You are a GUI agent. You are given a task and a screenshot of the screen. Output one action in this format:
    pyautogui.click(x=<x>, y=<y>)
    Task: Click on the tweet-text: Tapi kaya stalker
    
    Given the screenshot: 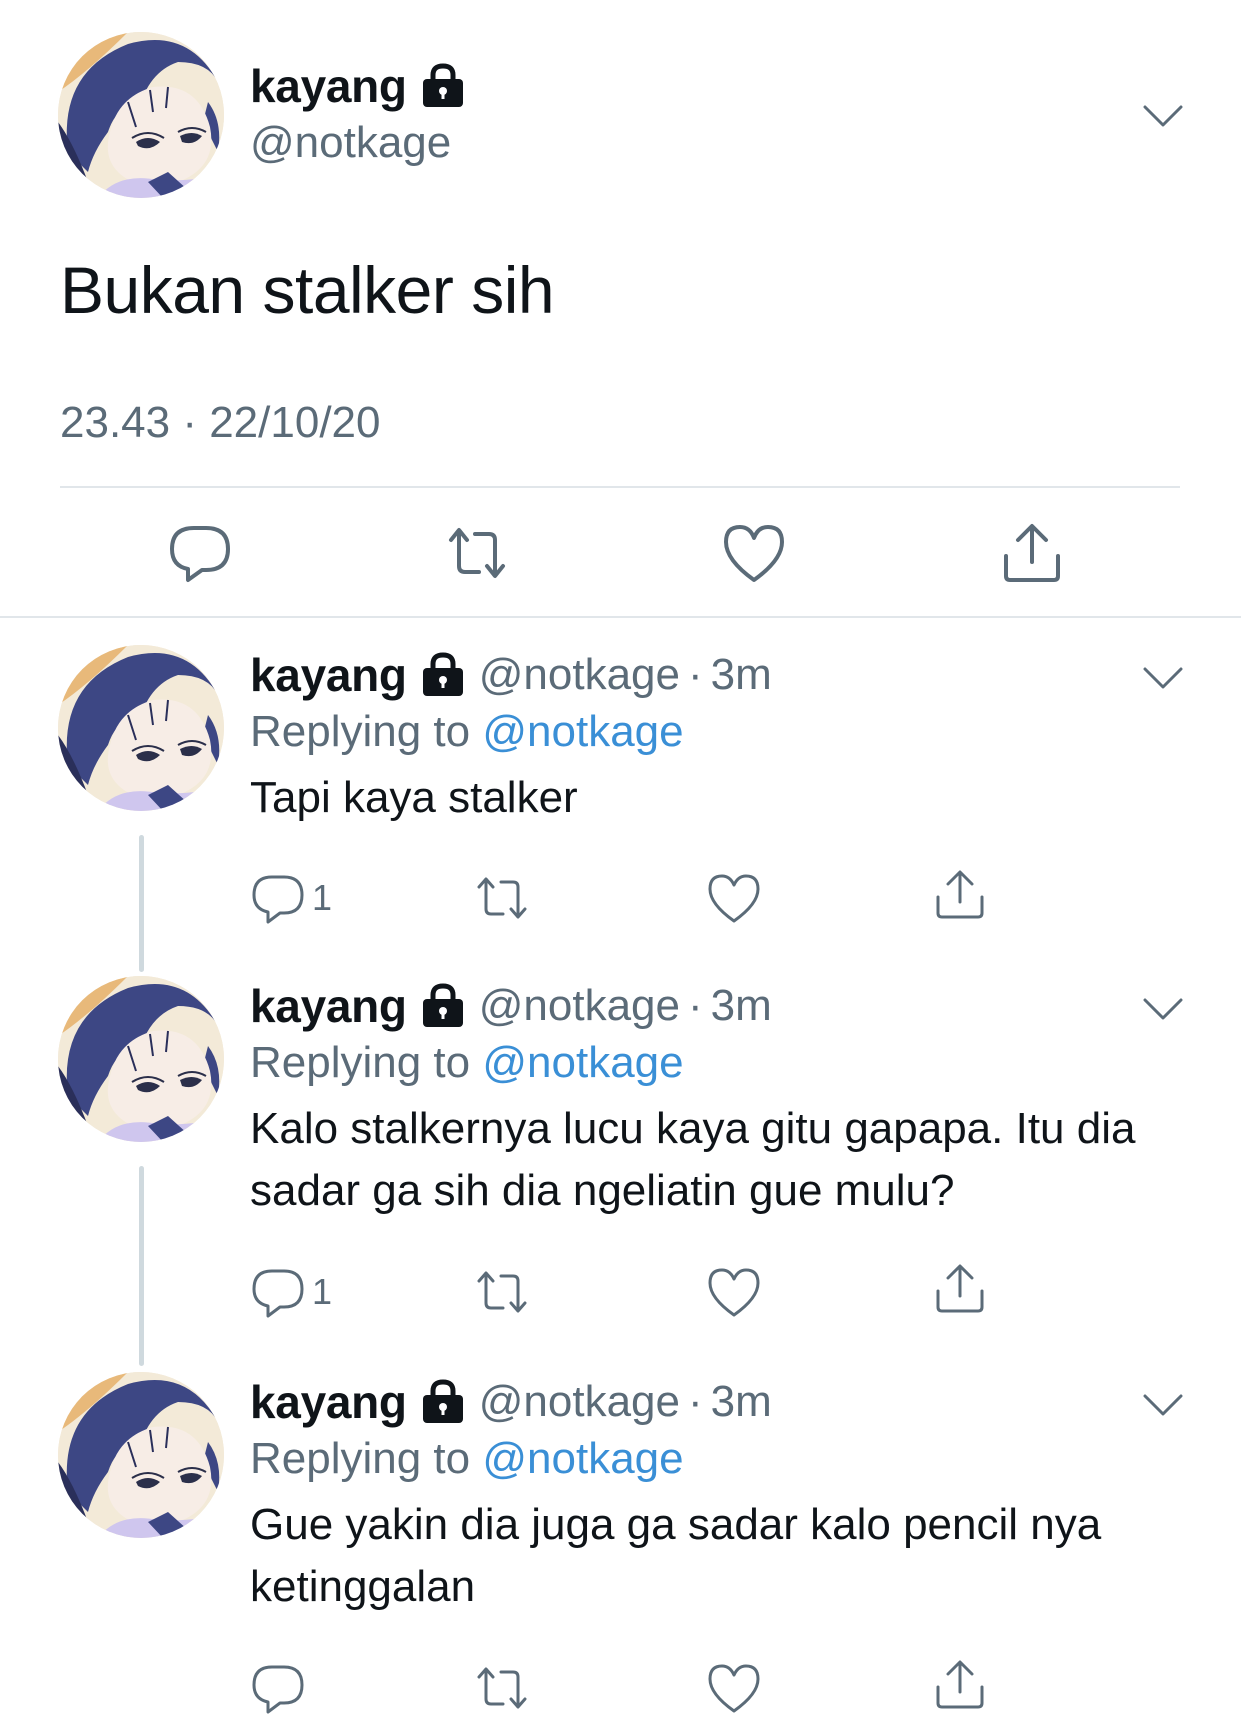 What is the action you would take?
    pyautogui.click(x=414, y=797)
    